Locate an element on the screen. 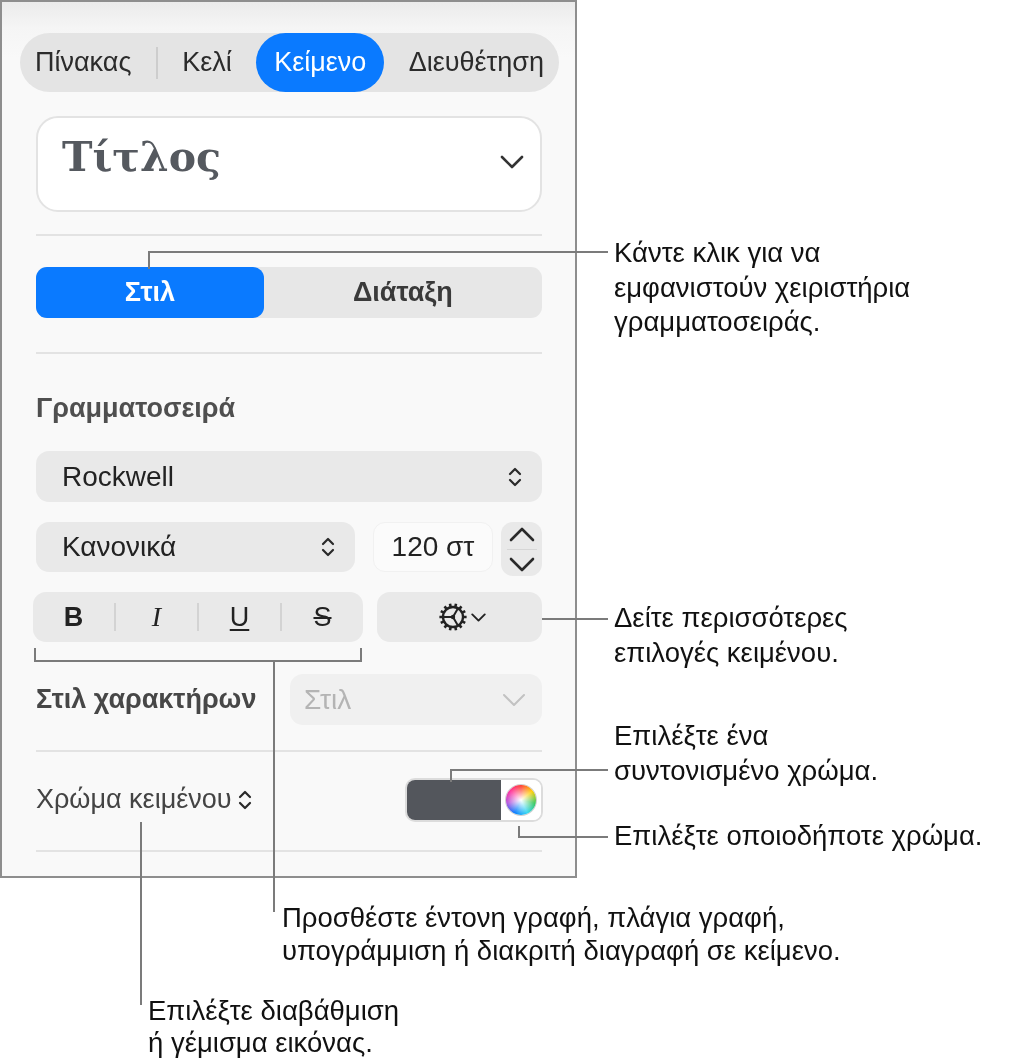 This screenshot has height=1064, width=1029. color-swatch is located at coordinates (454, 800).